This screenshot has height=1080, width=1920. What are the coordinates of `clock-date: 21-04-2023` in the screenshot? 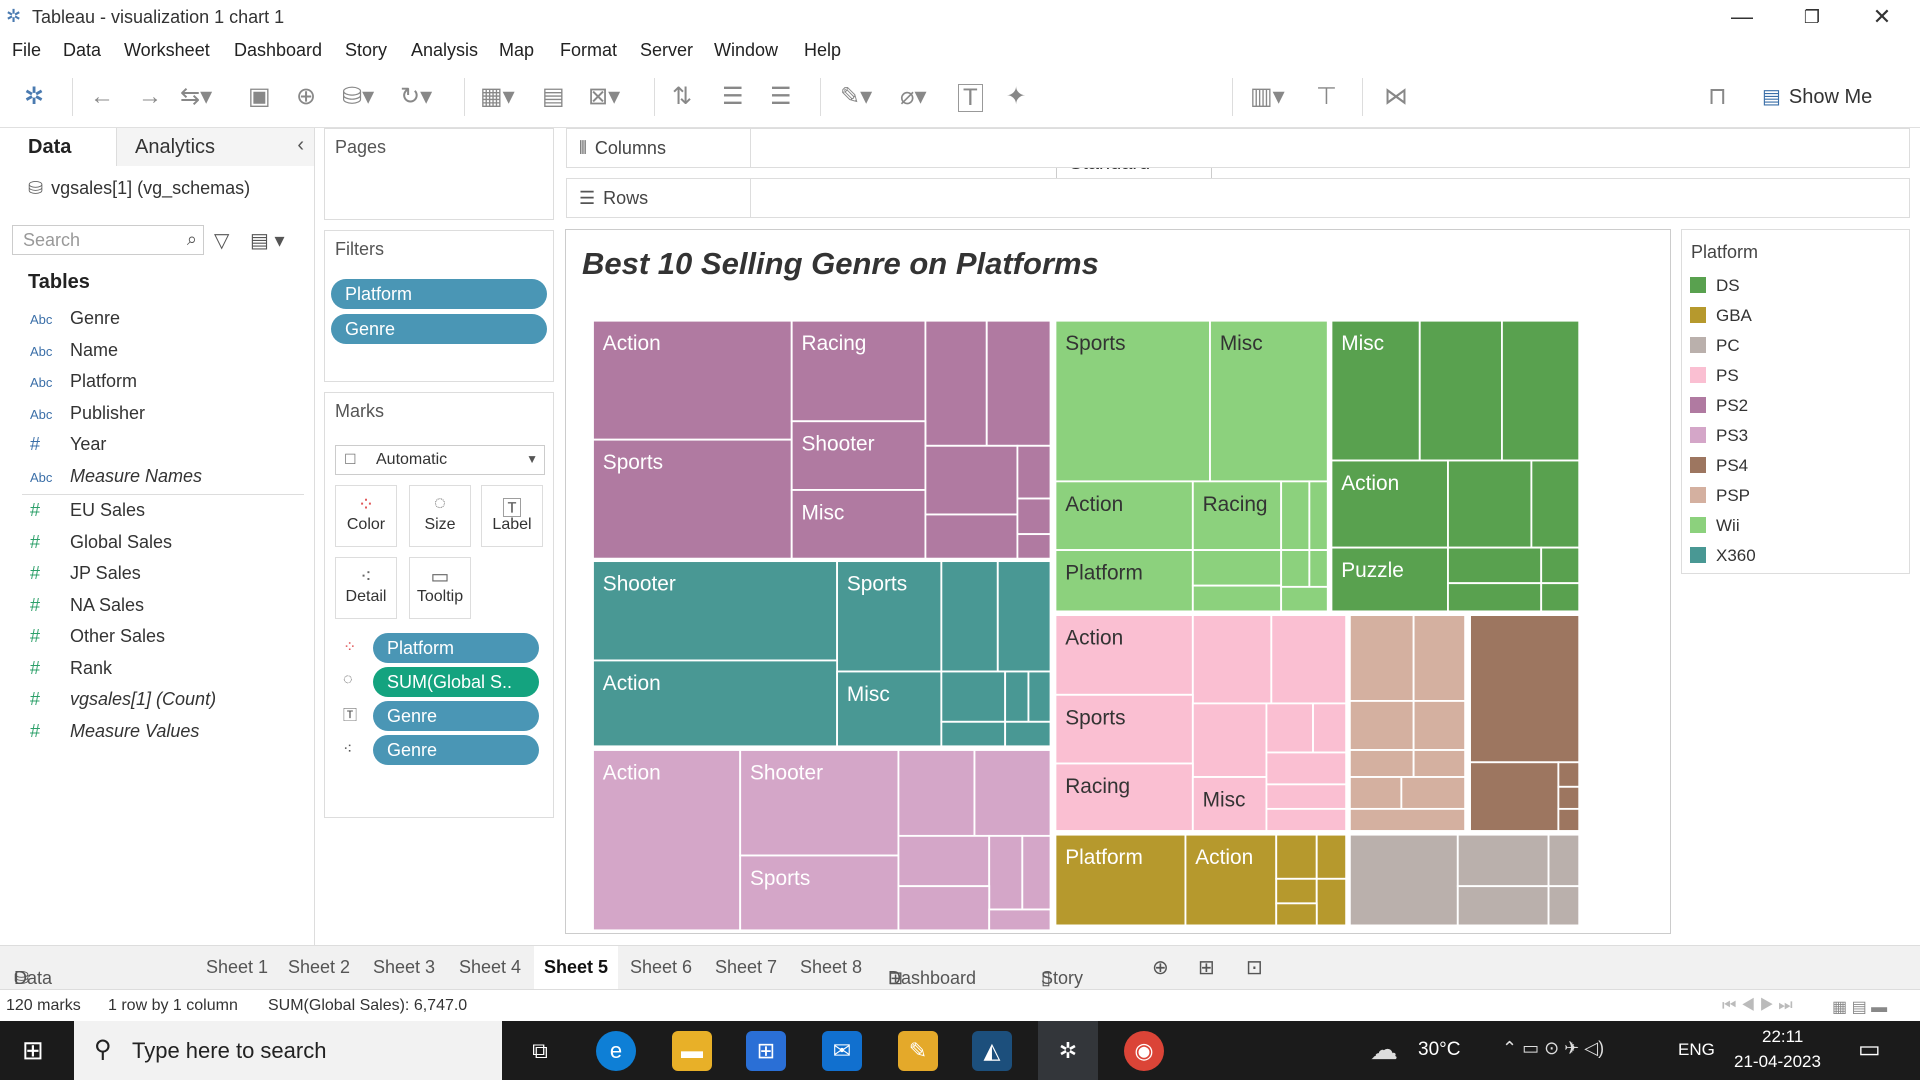 It's located at (1777, 1062).